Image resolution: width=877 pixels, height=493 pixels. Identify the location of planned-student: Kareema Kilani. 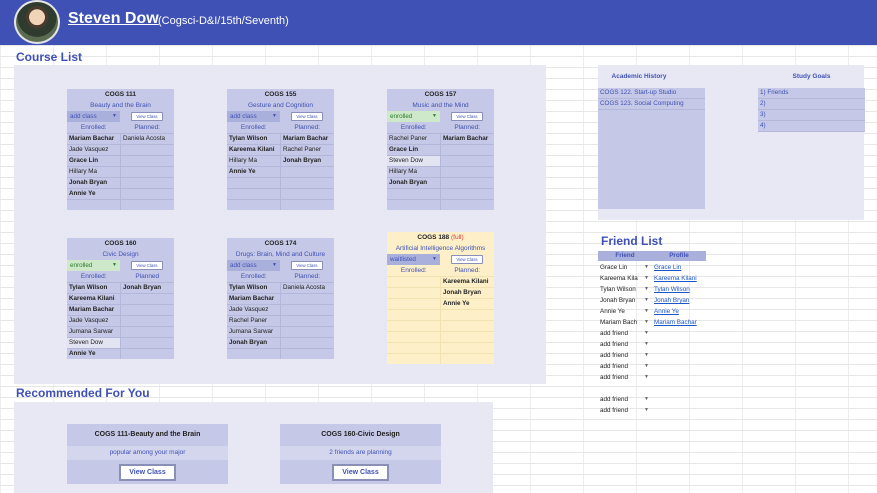
(467, 282).